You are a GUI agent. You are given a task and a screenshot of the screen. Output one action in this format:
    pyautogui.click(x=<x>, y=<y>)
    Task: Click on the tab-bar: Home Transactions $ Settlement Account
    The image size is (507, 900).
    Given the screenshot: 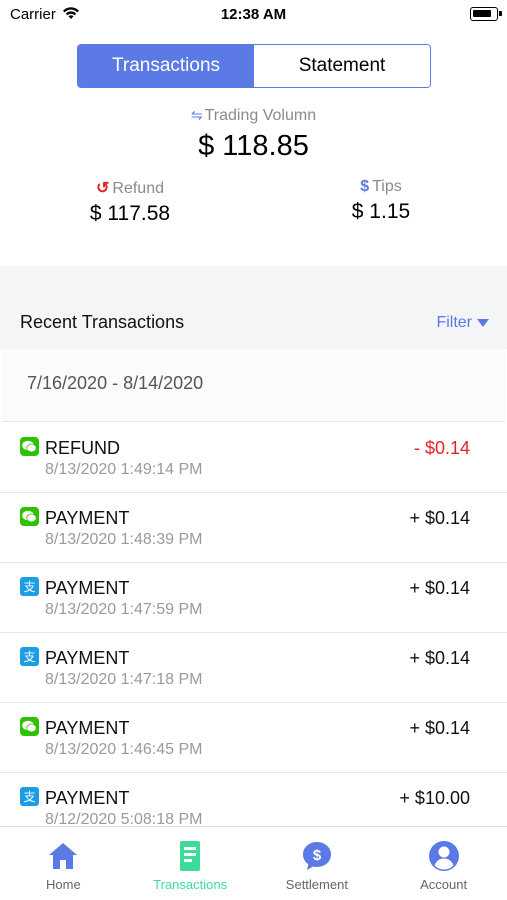 What is the action you would take?
    pyautogui.click(x=253, y=863)
    